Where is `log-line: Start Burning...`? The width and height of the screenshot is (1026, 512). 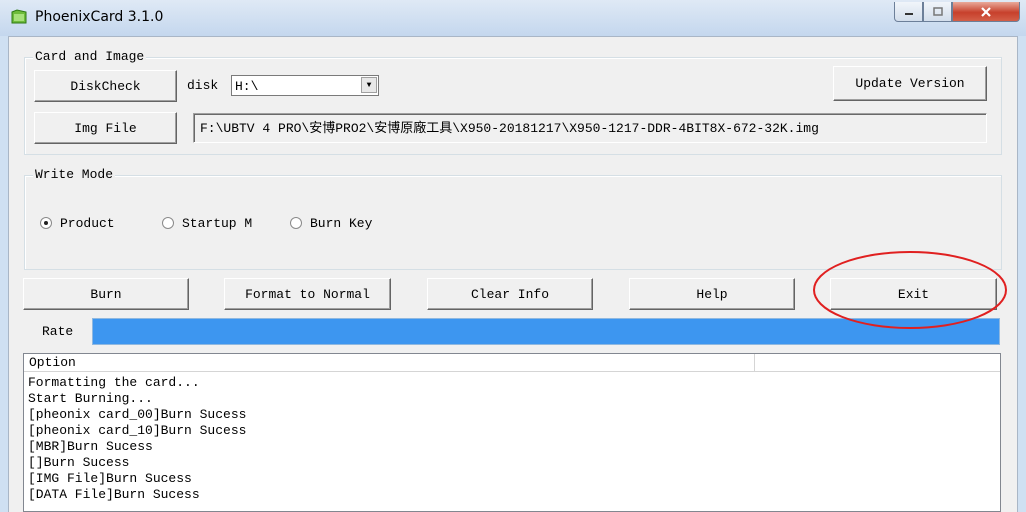
log-line: Start Burning... is located at coordinates (90, 398).